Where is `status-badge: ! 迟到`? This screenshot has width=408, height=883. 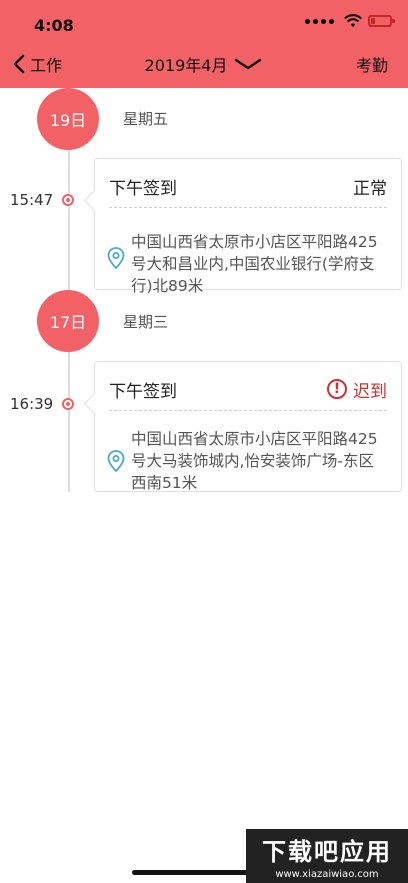
status-badge: ! 迟到 is located at coordinates (357, 389).